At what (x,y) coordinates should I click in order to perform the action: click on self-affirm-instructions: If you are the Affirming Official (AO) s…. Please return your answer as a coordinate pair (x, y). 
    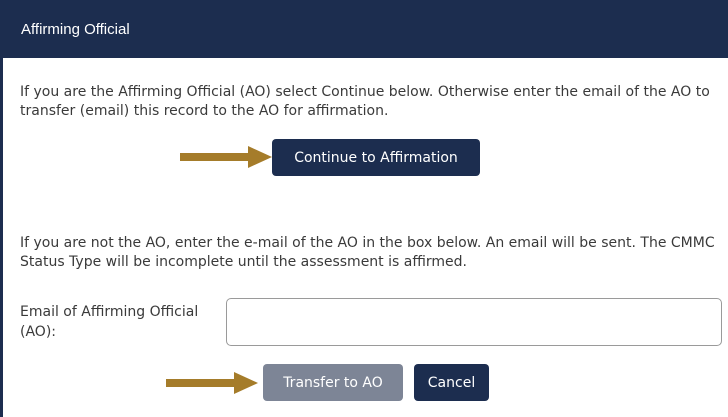
    Looking at the image, I should click on (365, 101).